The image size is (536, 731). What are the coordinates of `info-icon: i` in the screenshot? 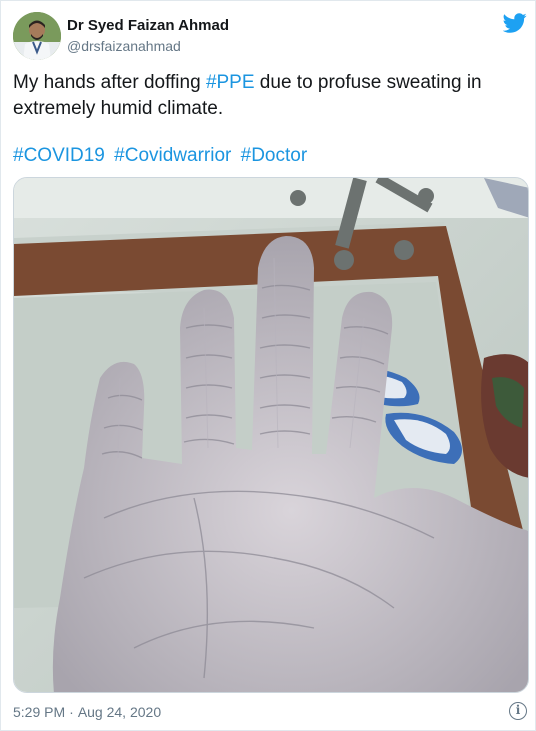 It's located at (518, 711).